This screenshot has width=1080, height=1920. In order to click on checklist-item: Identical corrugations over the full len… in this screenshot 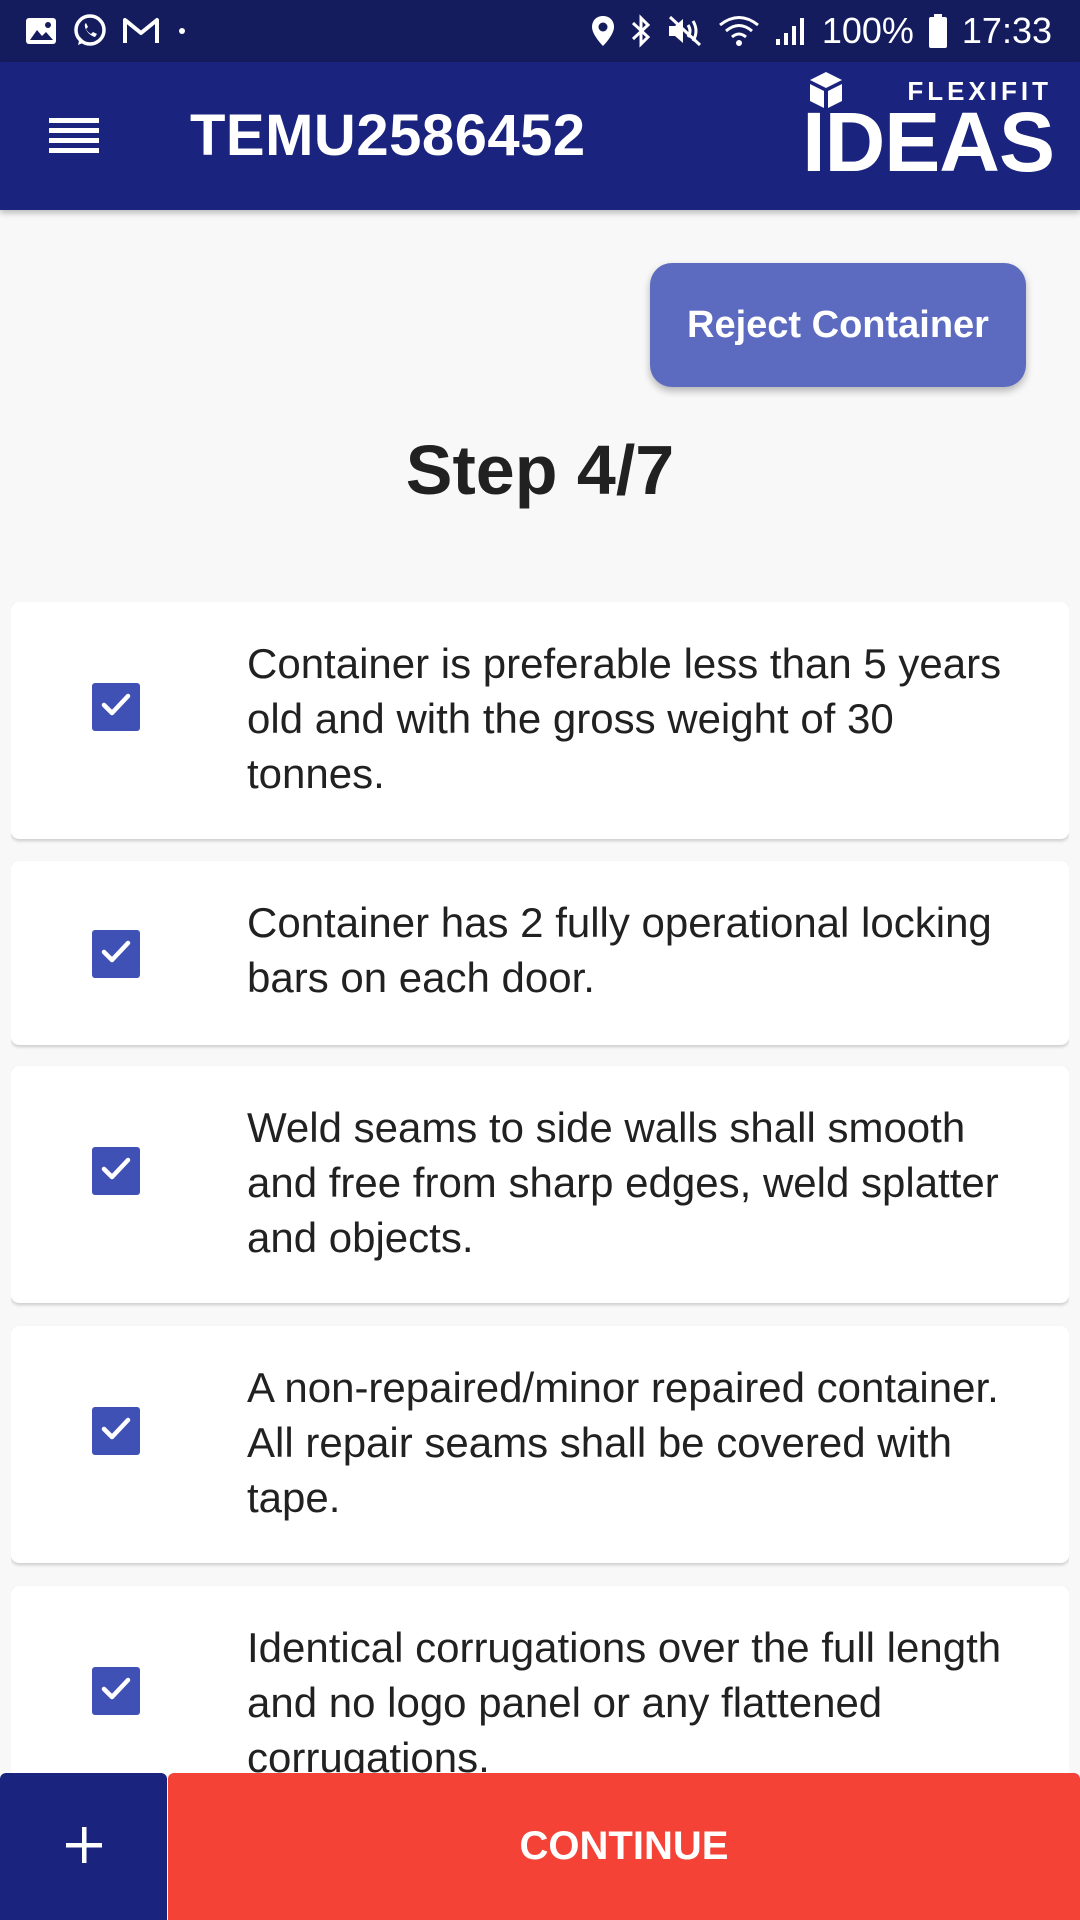, I will do `click(540, 1680)`.